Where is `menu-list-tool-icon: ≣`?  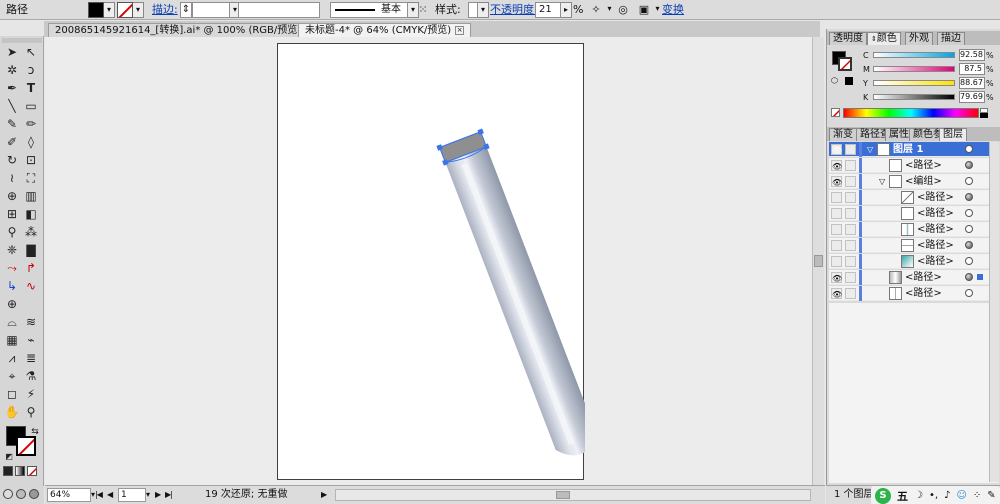
menu-list-tool-icon: ≣ is located at coordinates (31, 358).